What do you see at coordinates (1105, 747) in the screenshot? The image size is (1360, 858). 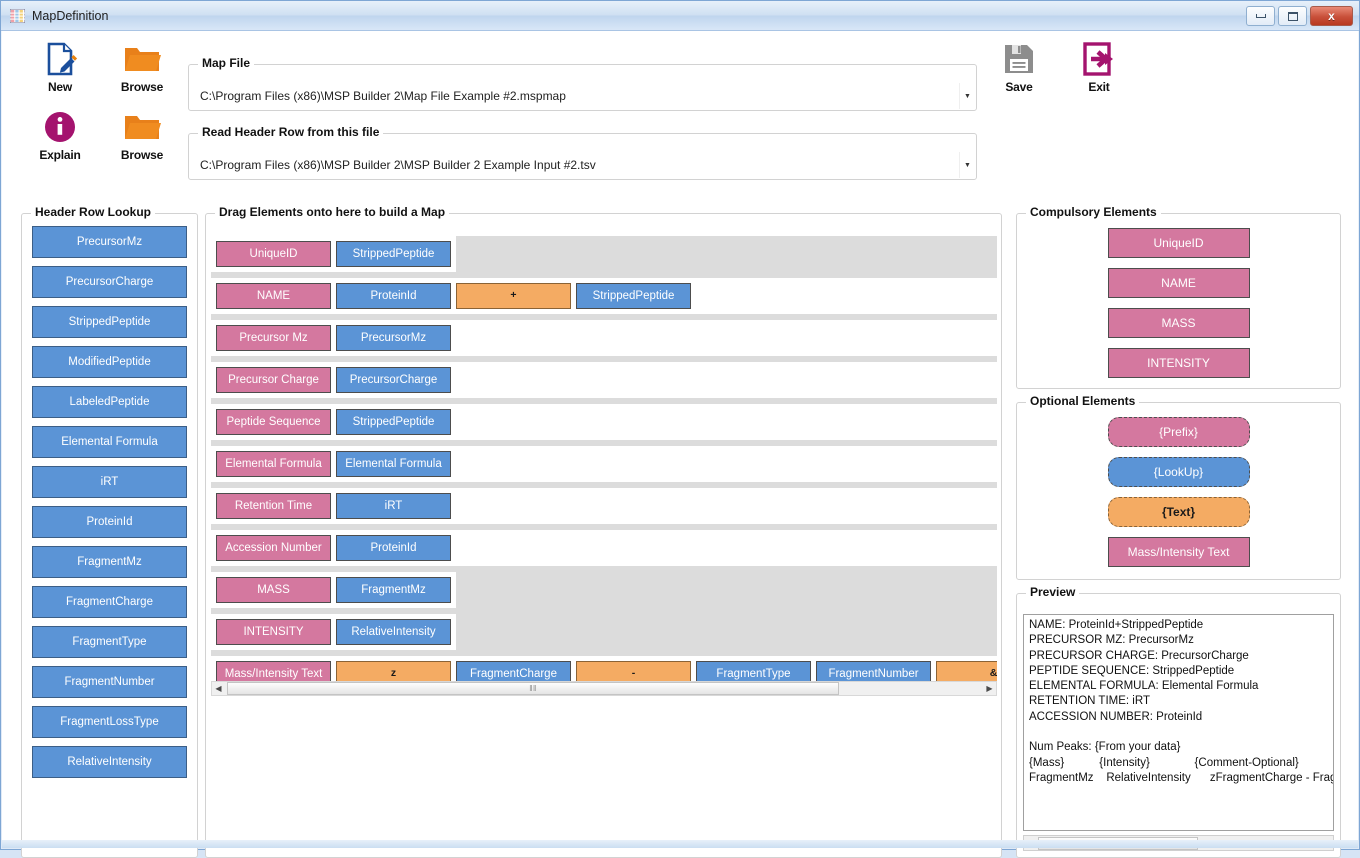 I see `preview-line: Num Peaks: {From your data}` at bounding box center [1105, 747].